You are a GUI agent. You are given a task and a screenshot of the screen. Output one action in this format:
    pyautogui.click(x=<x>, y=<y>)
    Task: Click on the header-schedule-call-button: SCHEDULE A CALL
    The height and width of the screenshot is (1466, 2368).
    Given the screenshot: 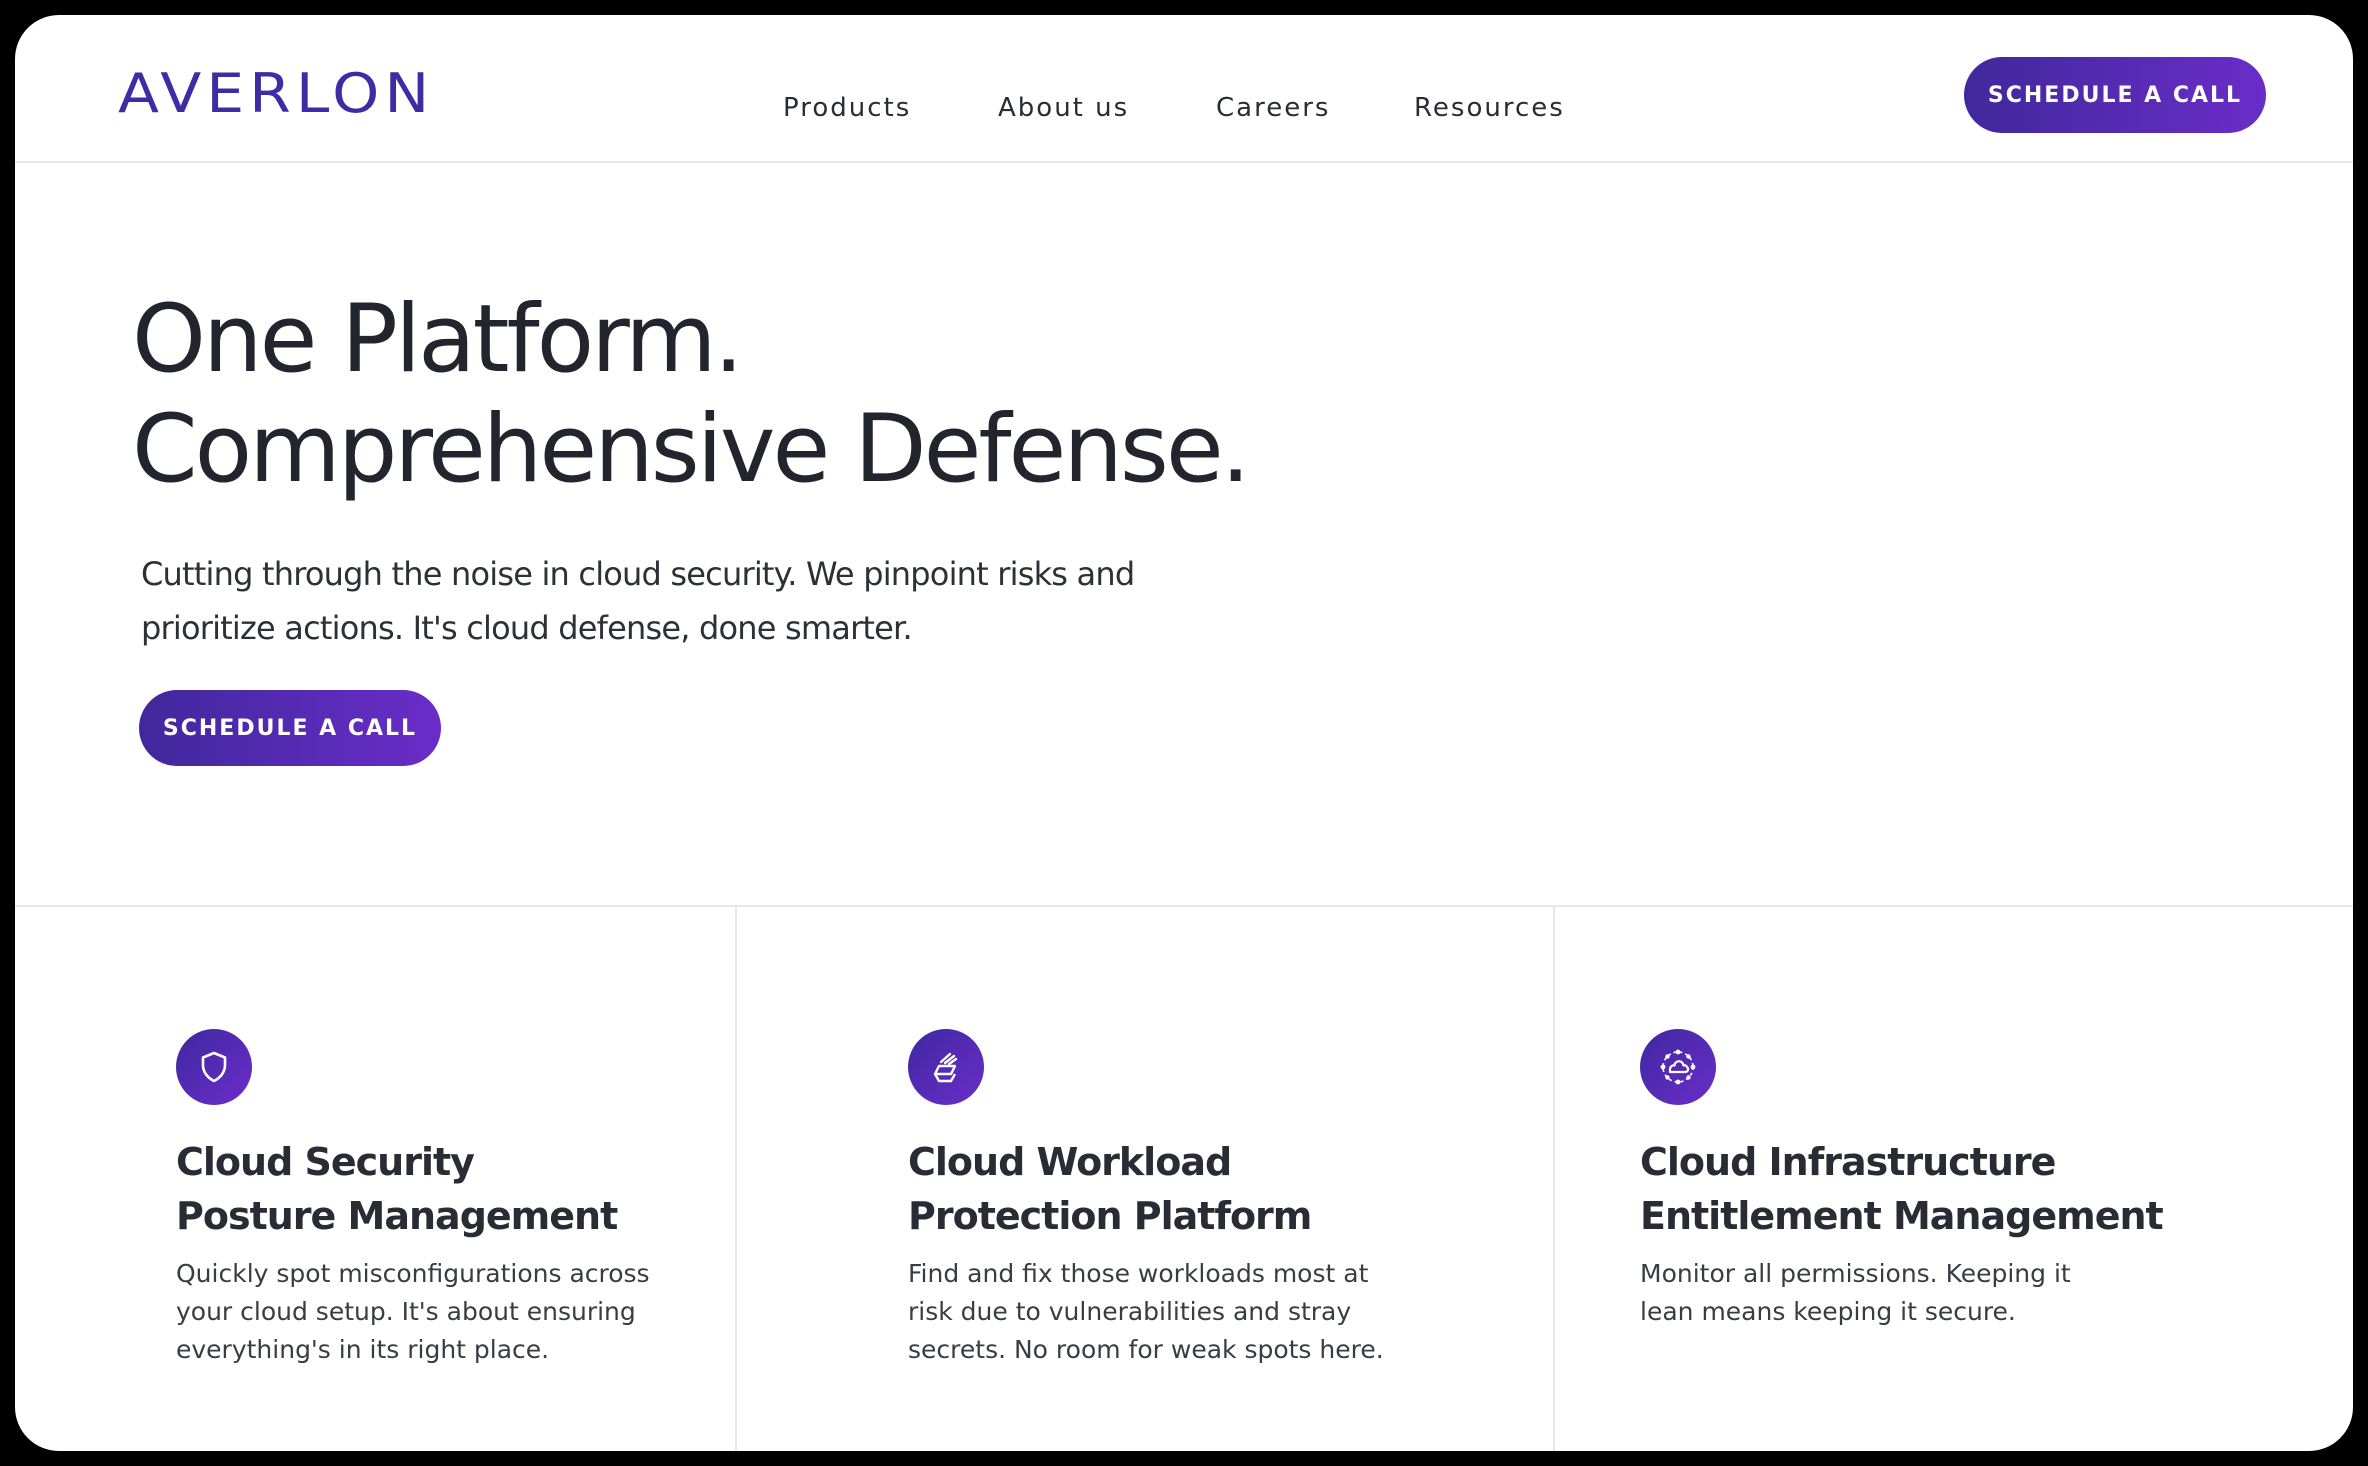 What is the action you would take?
    pyautogui.click(x=2115, y=95)
    